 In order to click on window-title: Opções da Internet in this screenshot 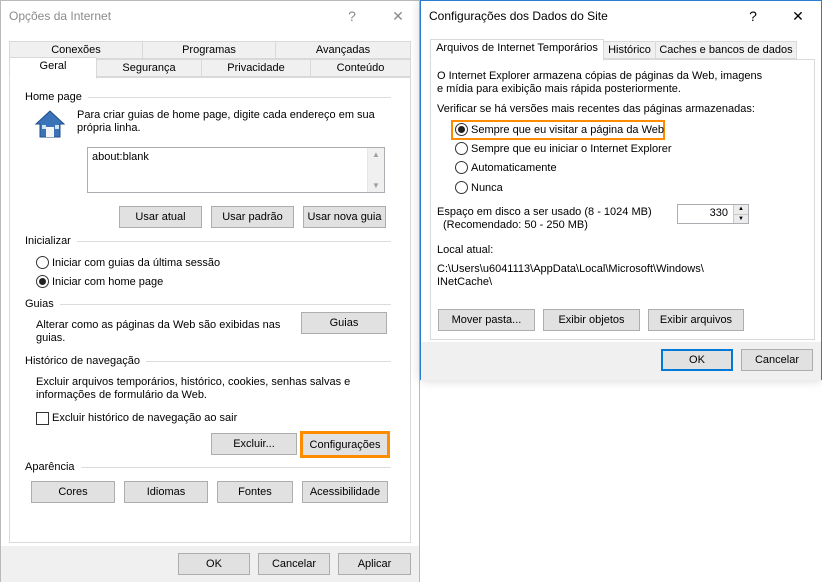, I will do `click(60, 16)`.